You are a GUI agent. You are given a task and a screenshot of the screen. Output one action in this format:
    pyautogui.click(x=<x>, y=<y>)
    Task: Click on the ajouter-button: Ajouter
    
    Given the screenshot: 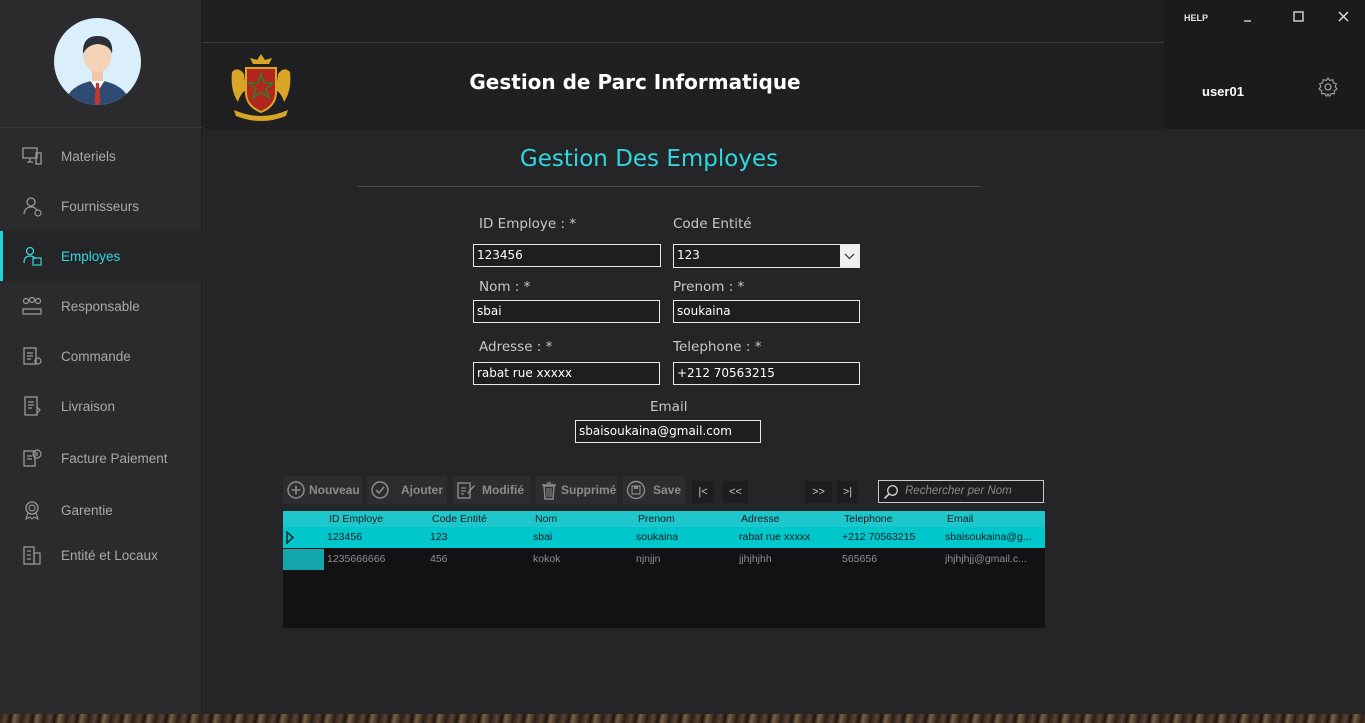 What is the action you would take?
    pyautogui.click(x=407, y=490)
    